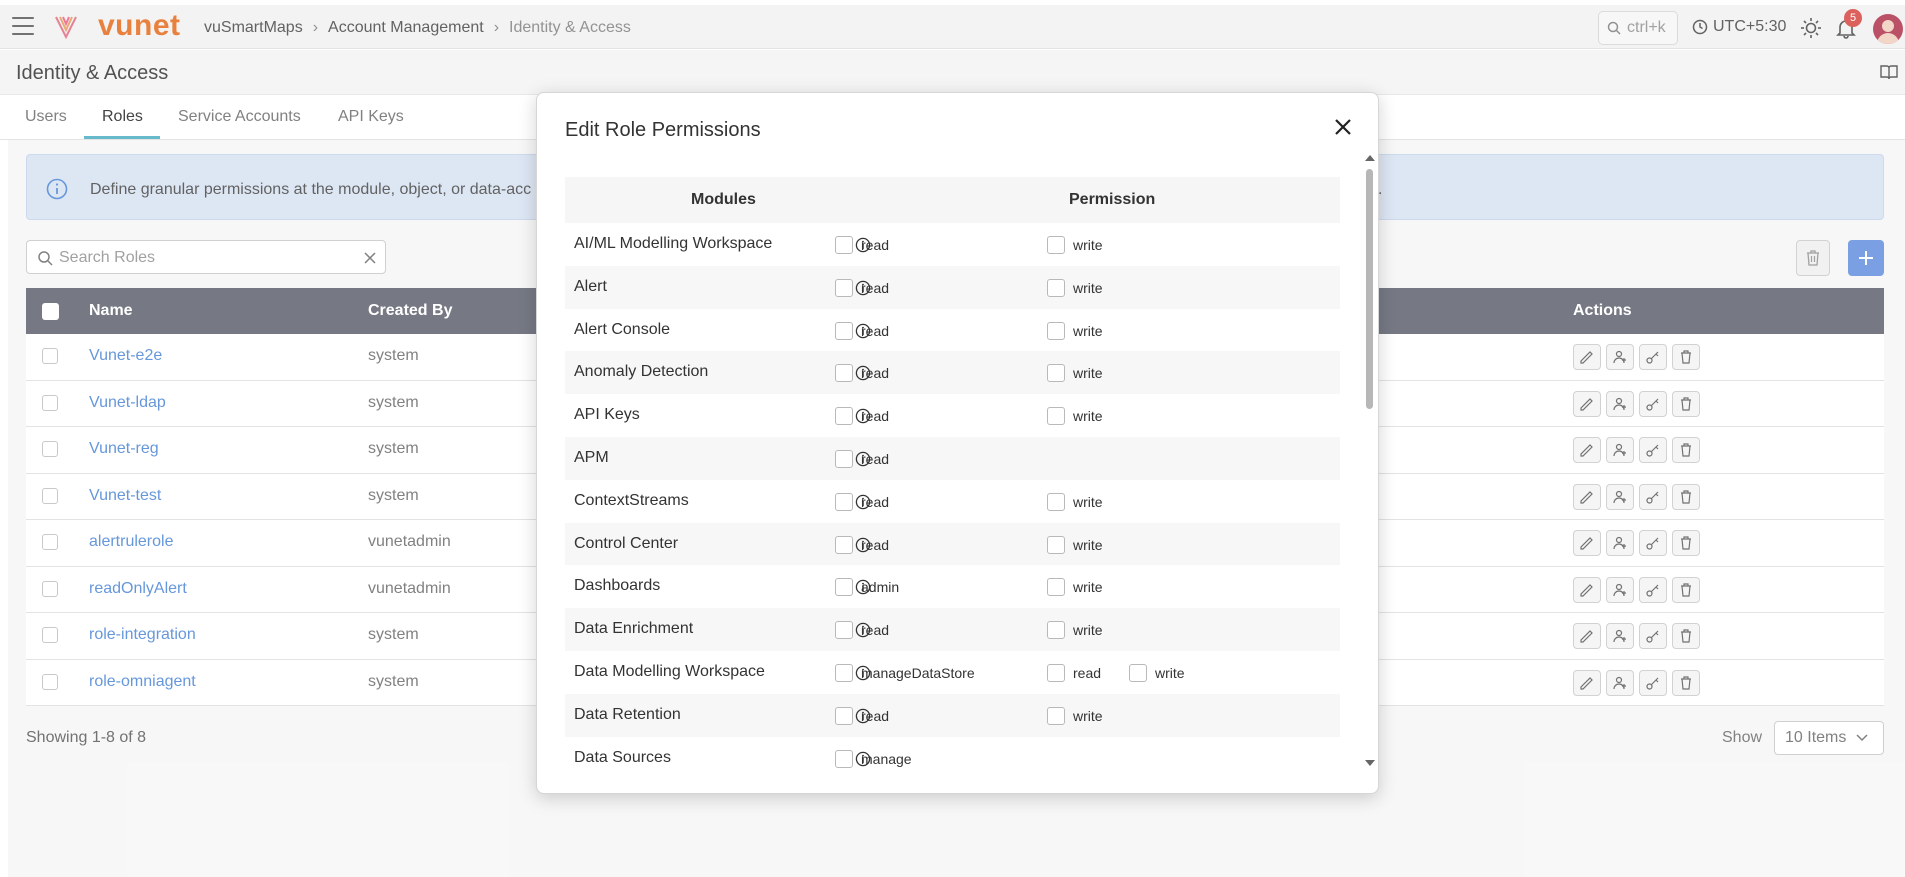 This screenshot has height=877, width=1905. Describe the element at coordinates (1370, 763) in the screenshot. I see `scroll-down-arrow-icon` at that location.